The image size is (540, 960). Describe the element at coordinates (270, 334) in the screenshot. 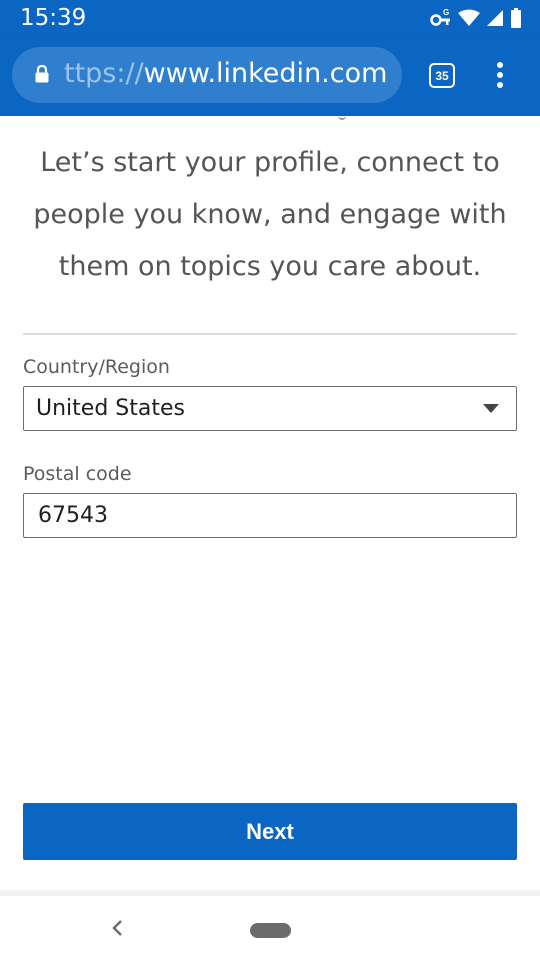

I see `divider` at that location.